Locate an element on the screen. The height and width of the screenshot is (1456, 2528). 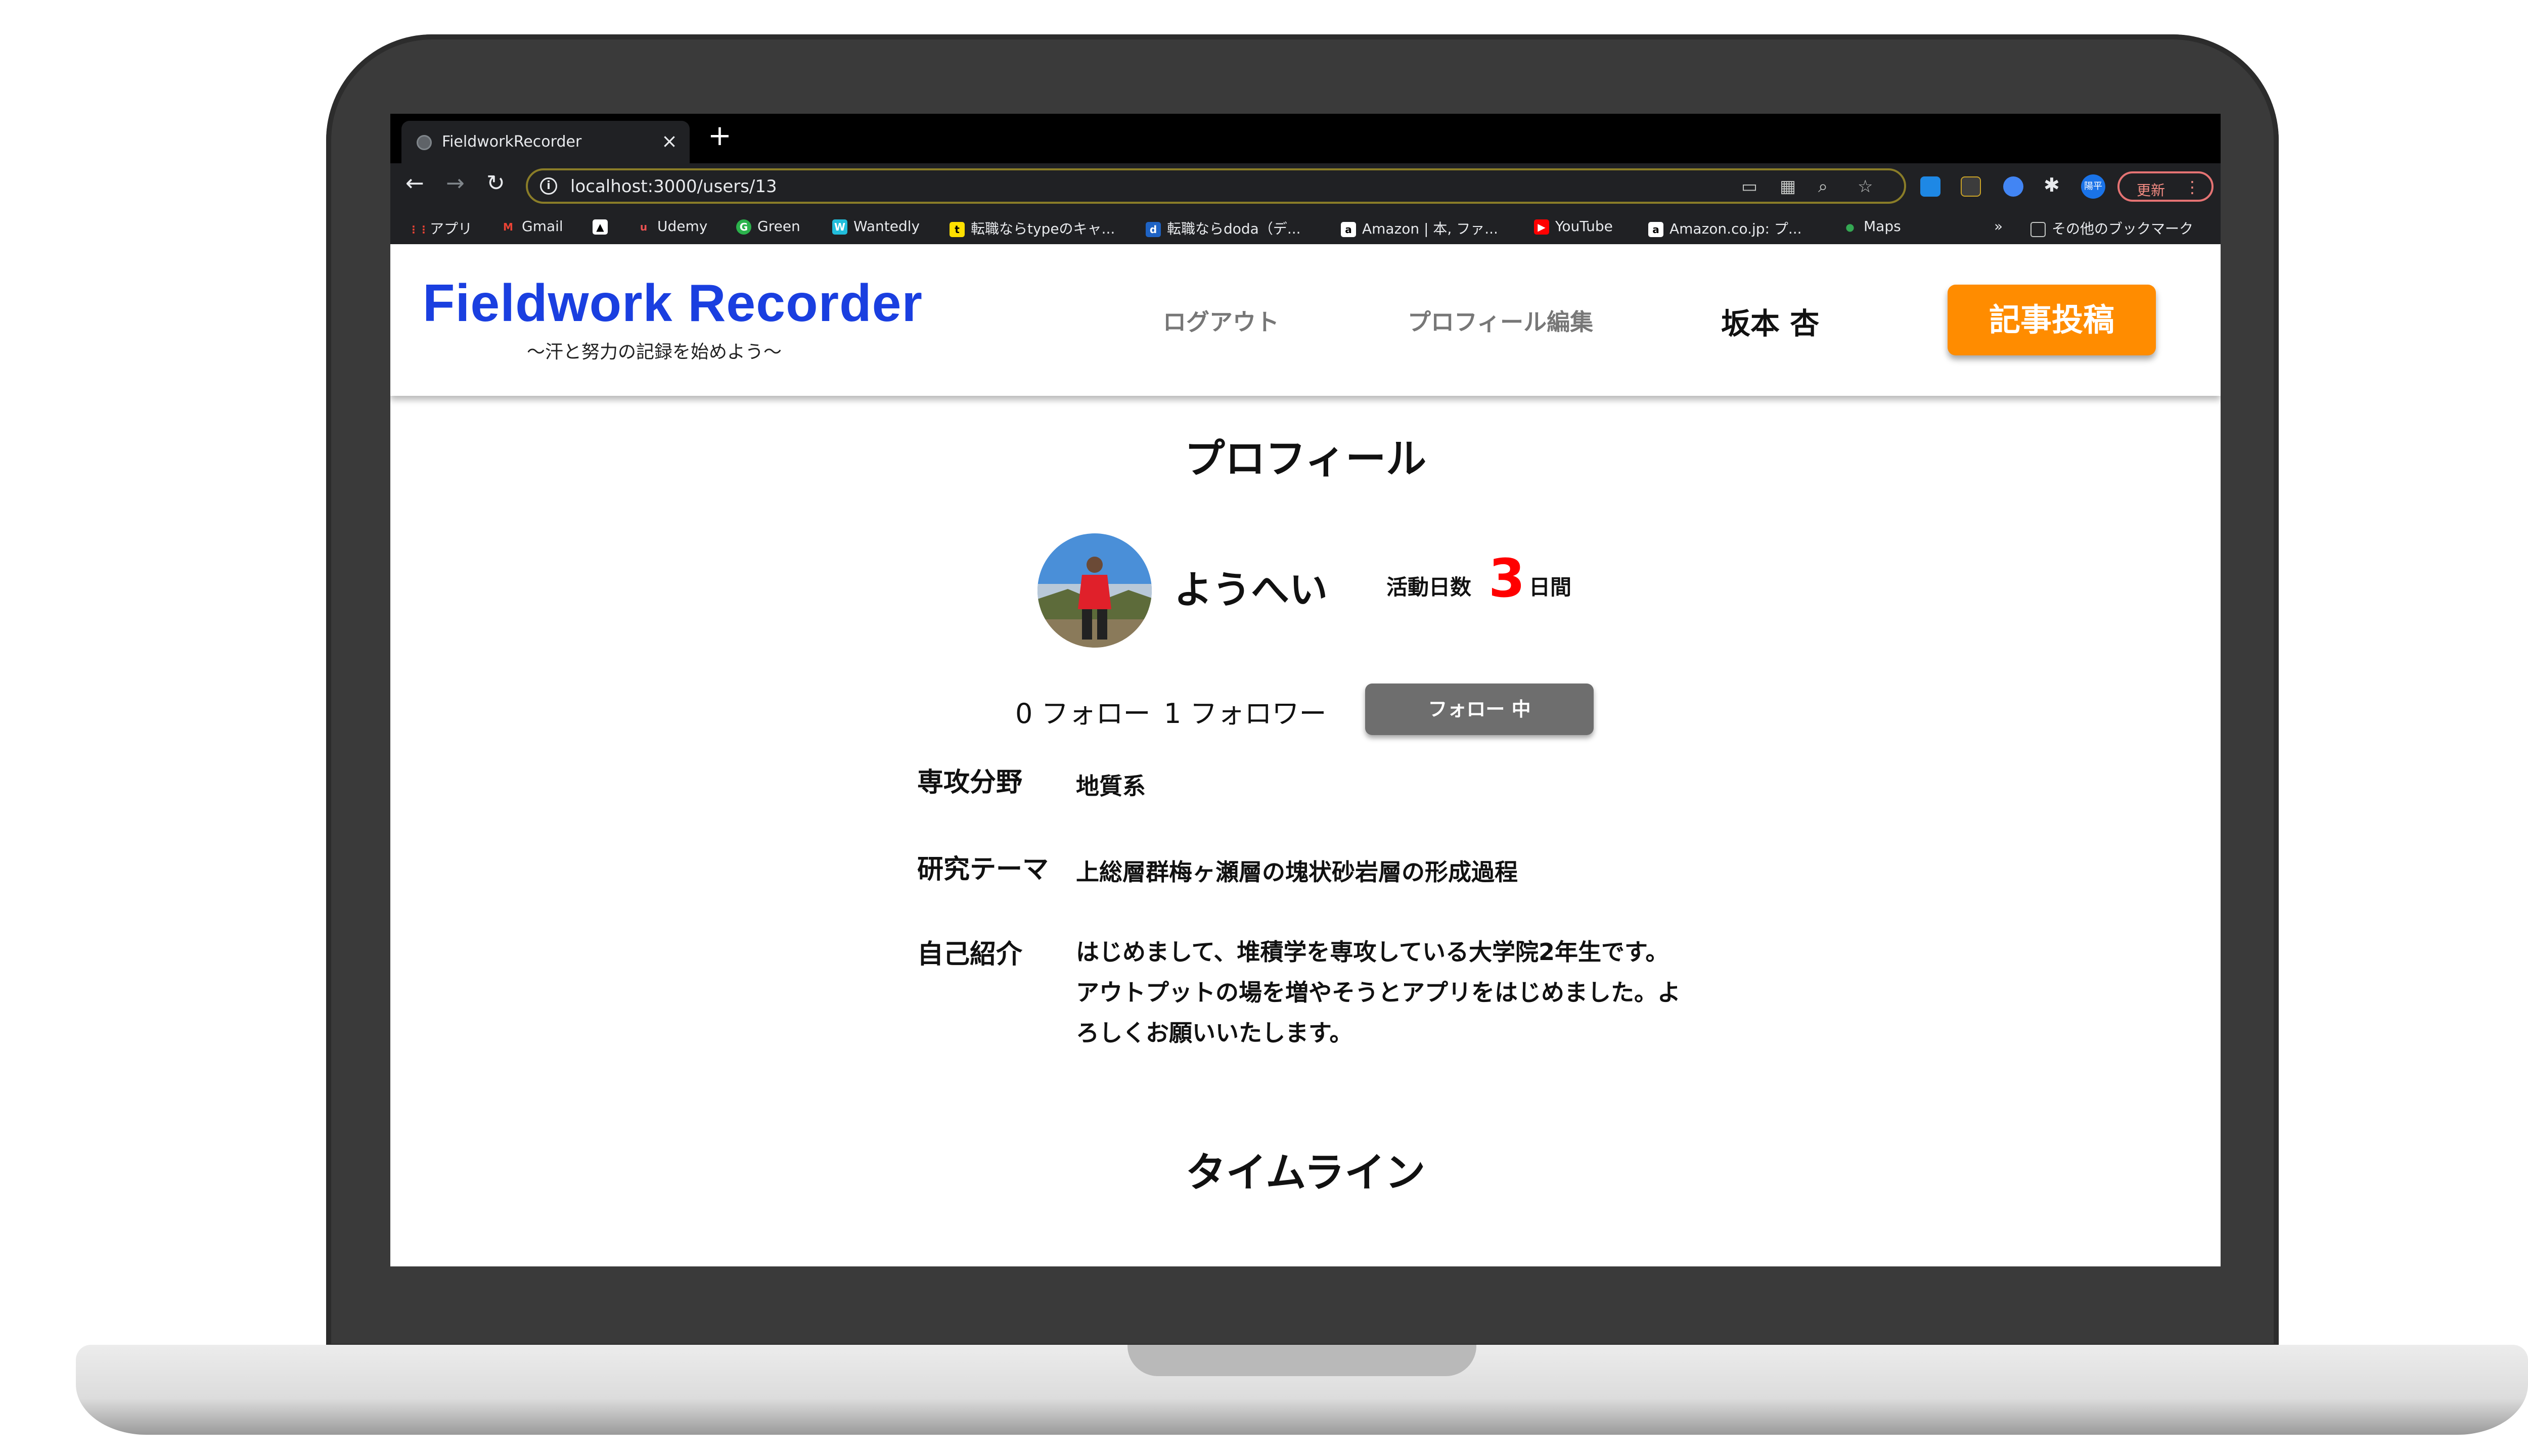
research-theme-label: 研究テーマ is located at coordinates (983, 869).